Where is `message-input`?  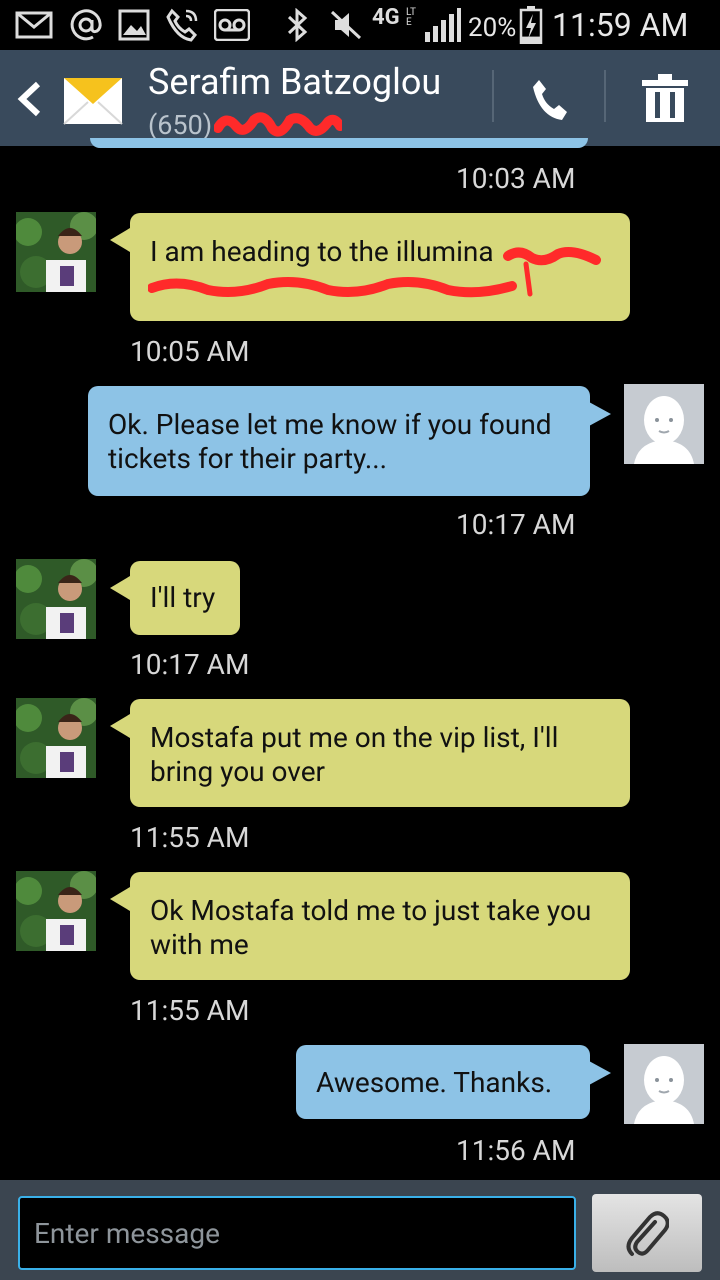
message-input is located at coordinates (297, 1233).